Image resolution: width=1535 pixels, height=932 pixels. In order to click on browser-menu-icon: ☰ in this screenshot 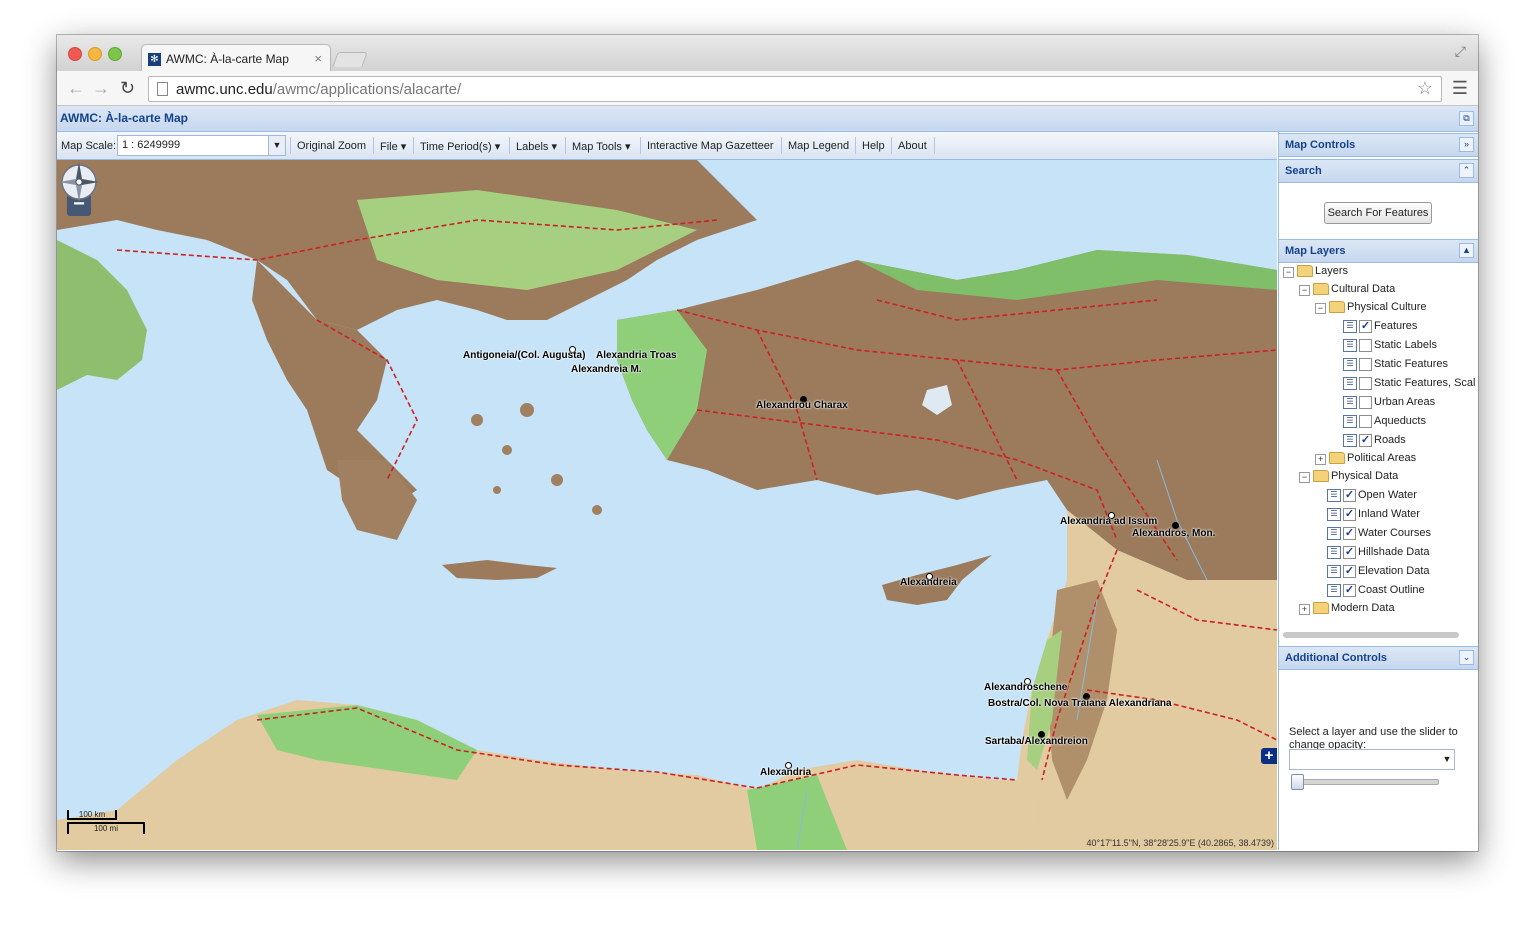, I will do `click(1460, 88)`.